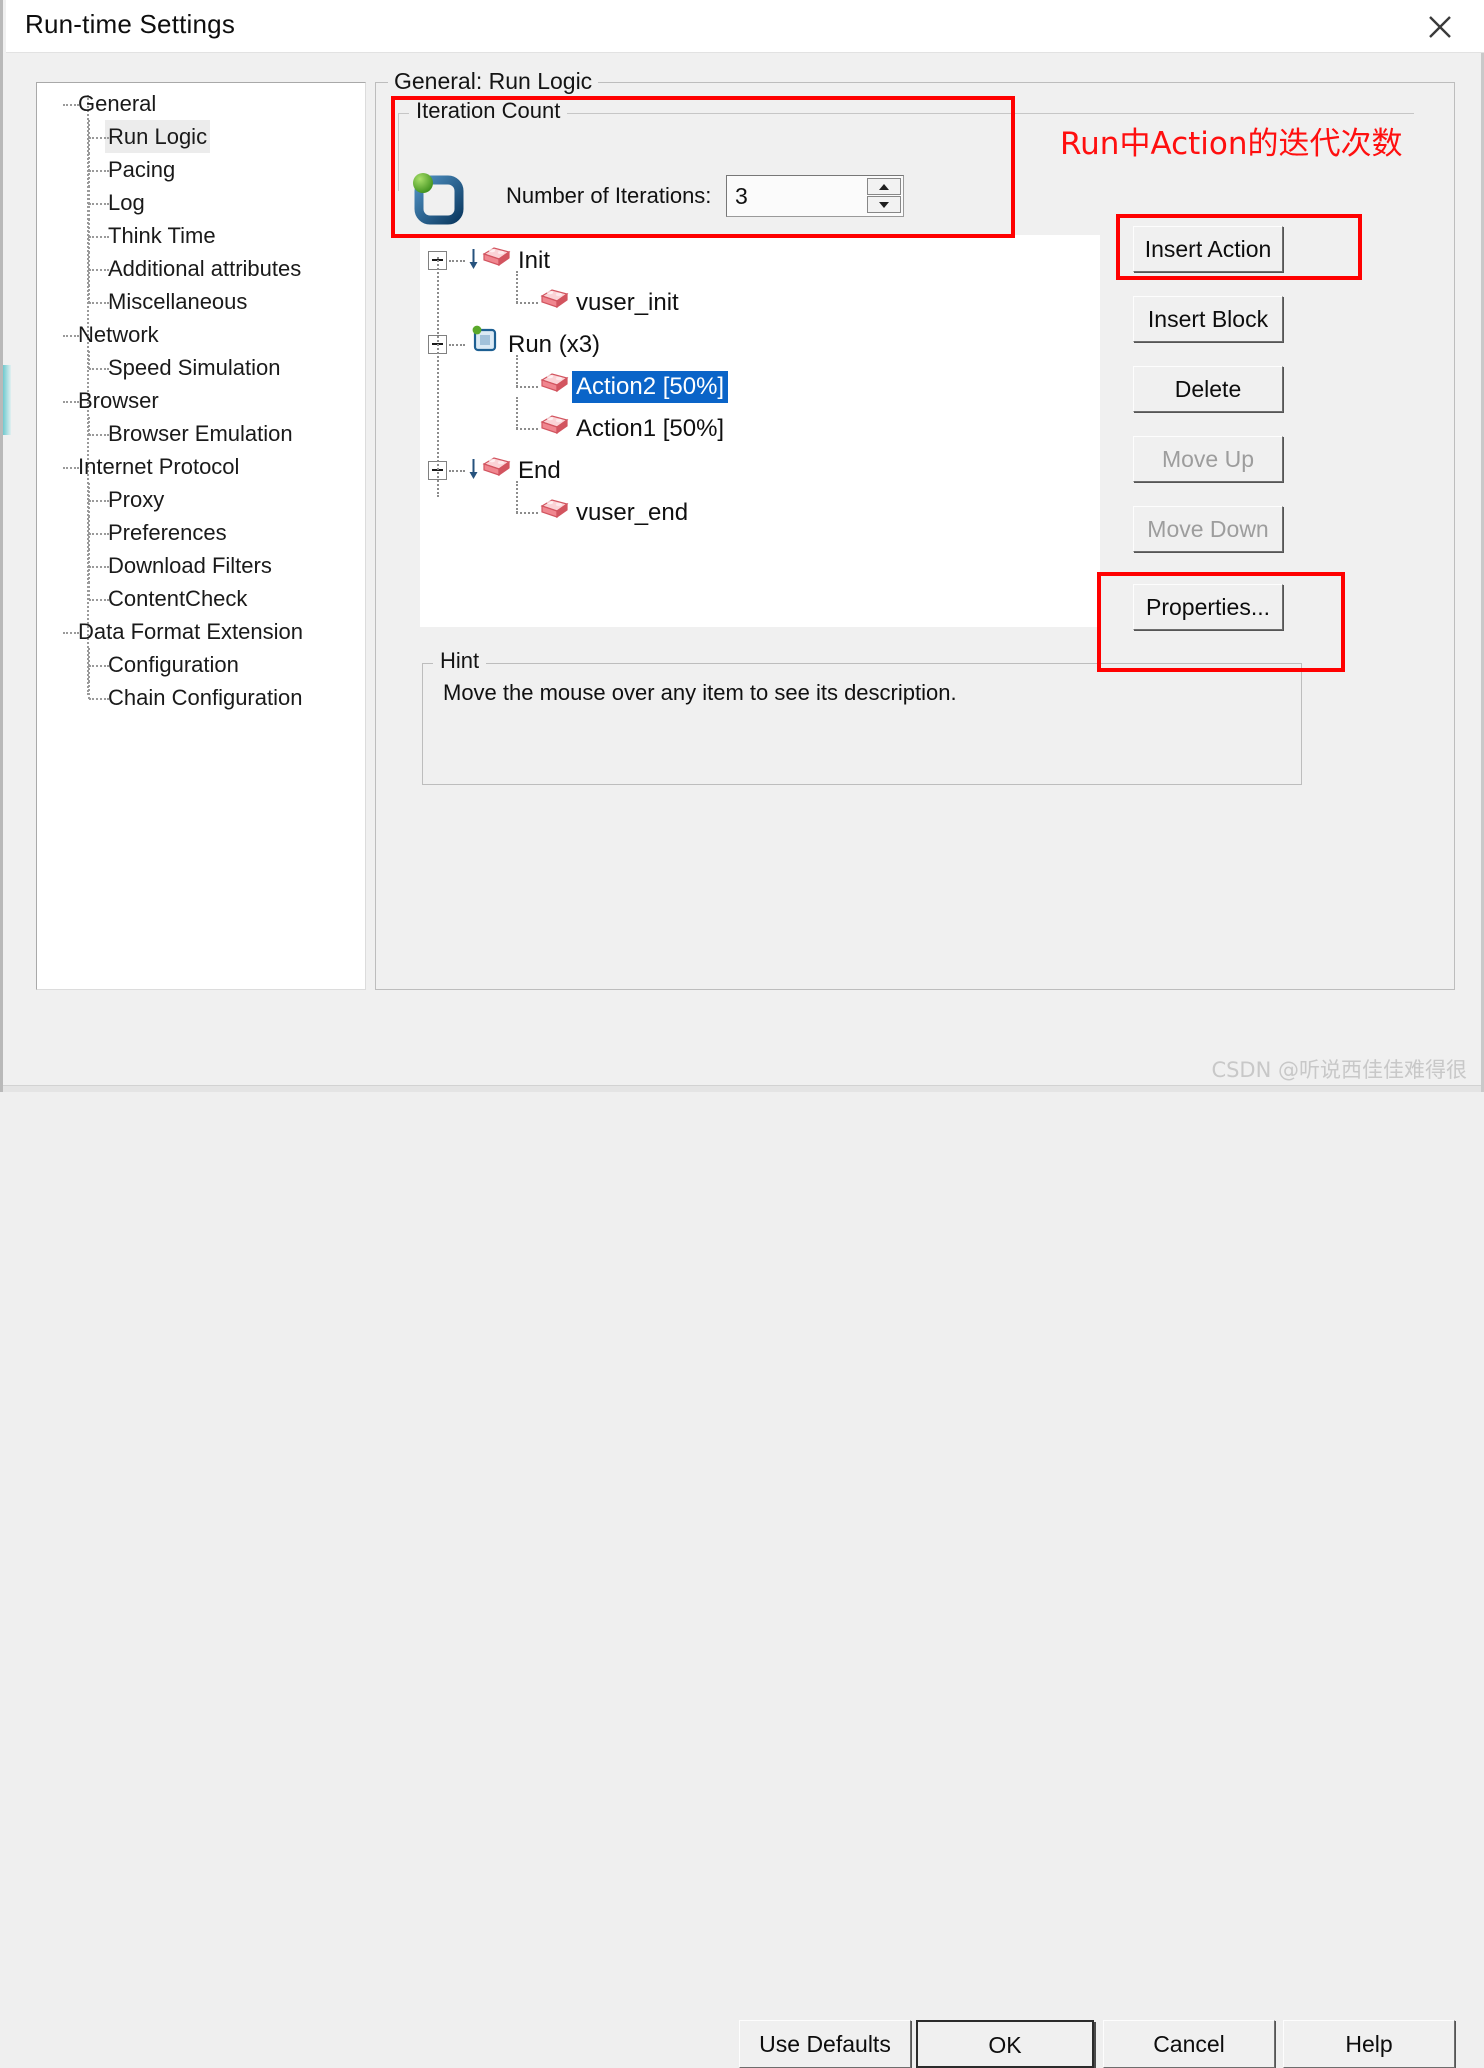 The height and width of the screenshot is (2068, 1484). I want to click on sidebar-item-browser-emulation: Browser Emulation, so click(201, 433).